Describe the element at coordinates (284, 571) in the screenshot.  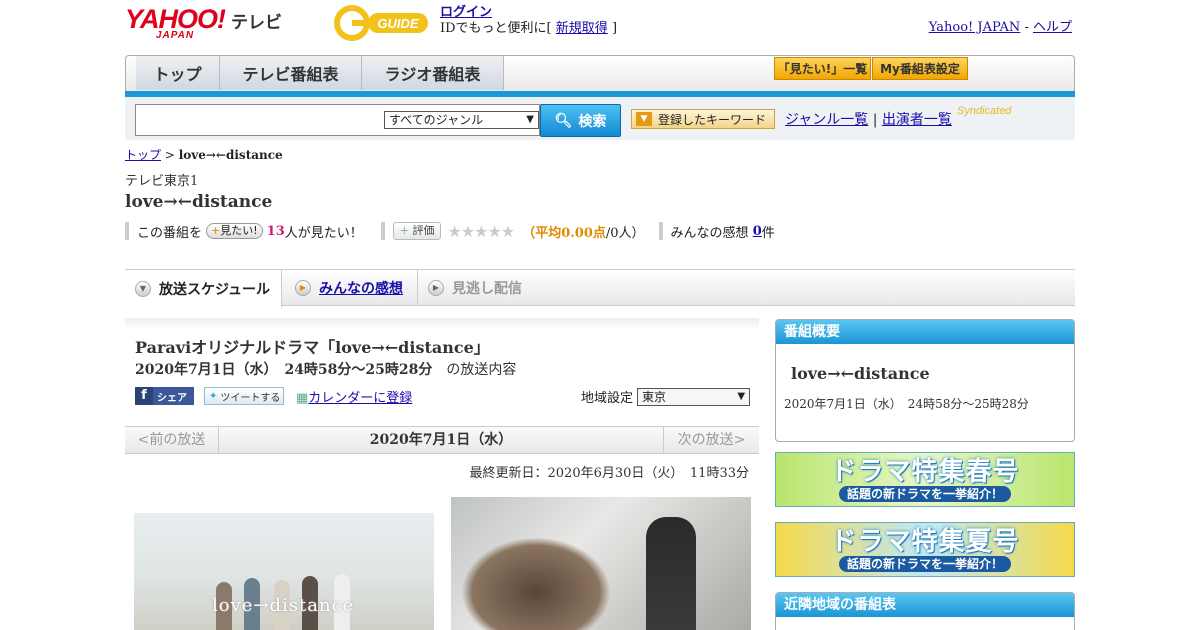
I see `program-image-1: love→distance` at that location.